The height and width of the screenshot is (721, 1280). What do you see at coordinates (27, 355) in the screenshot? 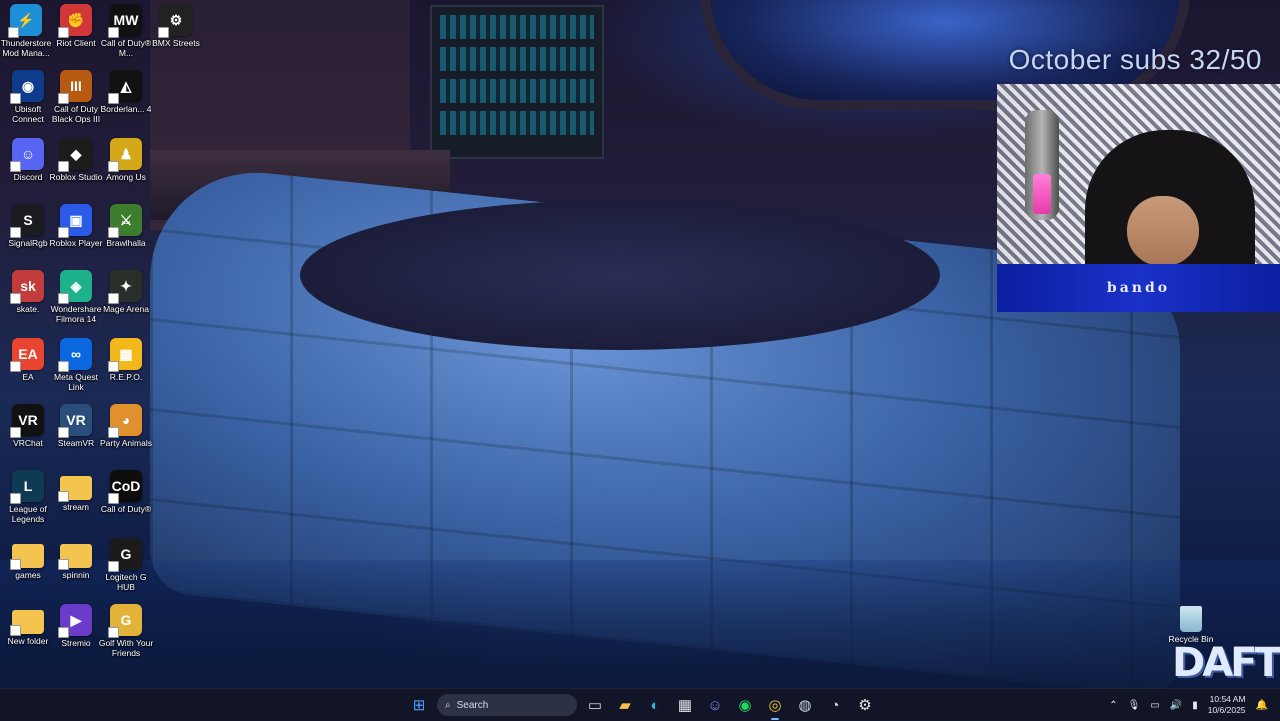
I see `ea-icon: EA` at bounding box center [27, 355].